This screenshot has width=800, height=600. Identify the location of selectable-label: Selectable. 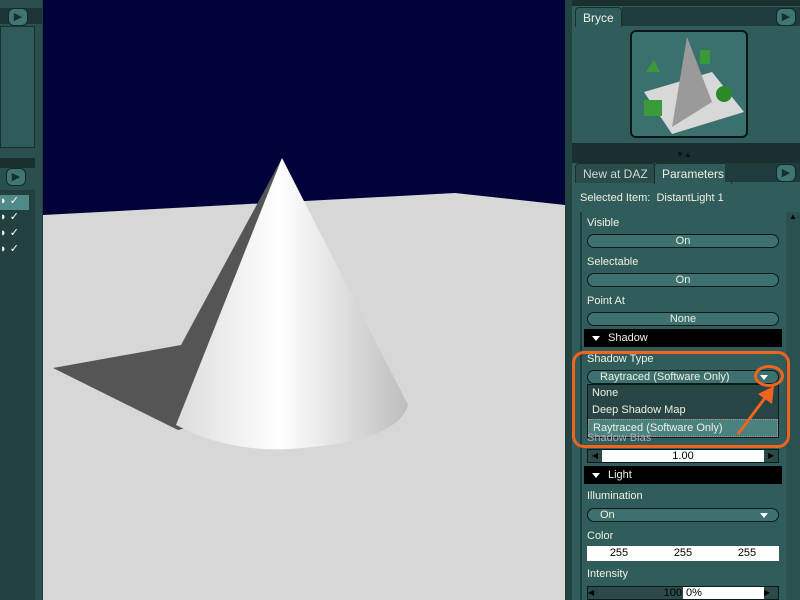
(613, 262).